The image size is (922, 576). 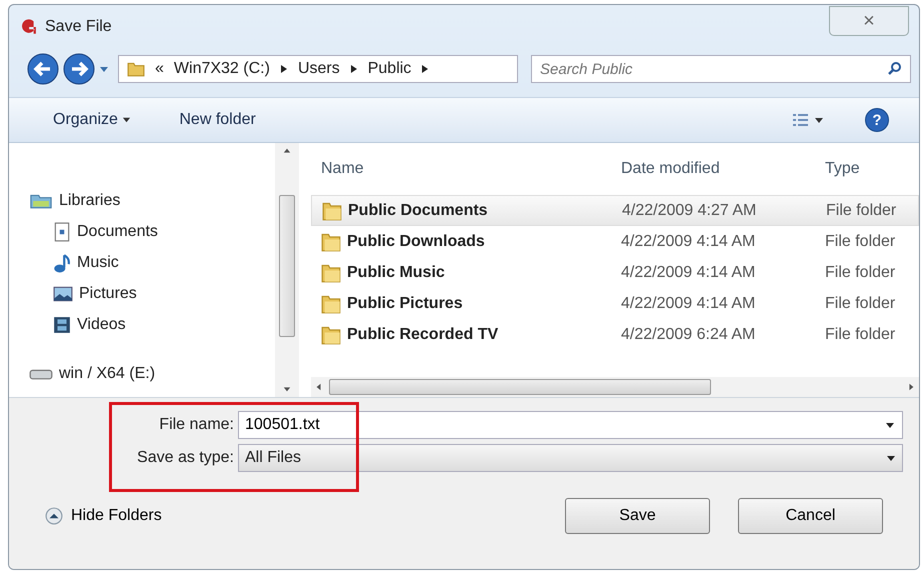 What do you see at coordinates (127, 119) in the screenshot?
I see `caret-icon` at bounding box center [127, 119].